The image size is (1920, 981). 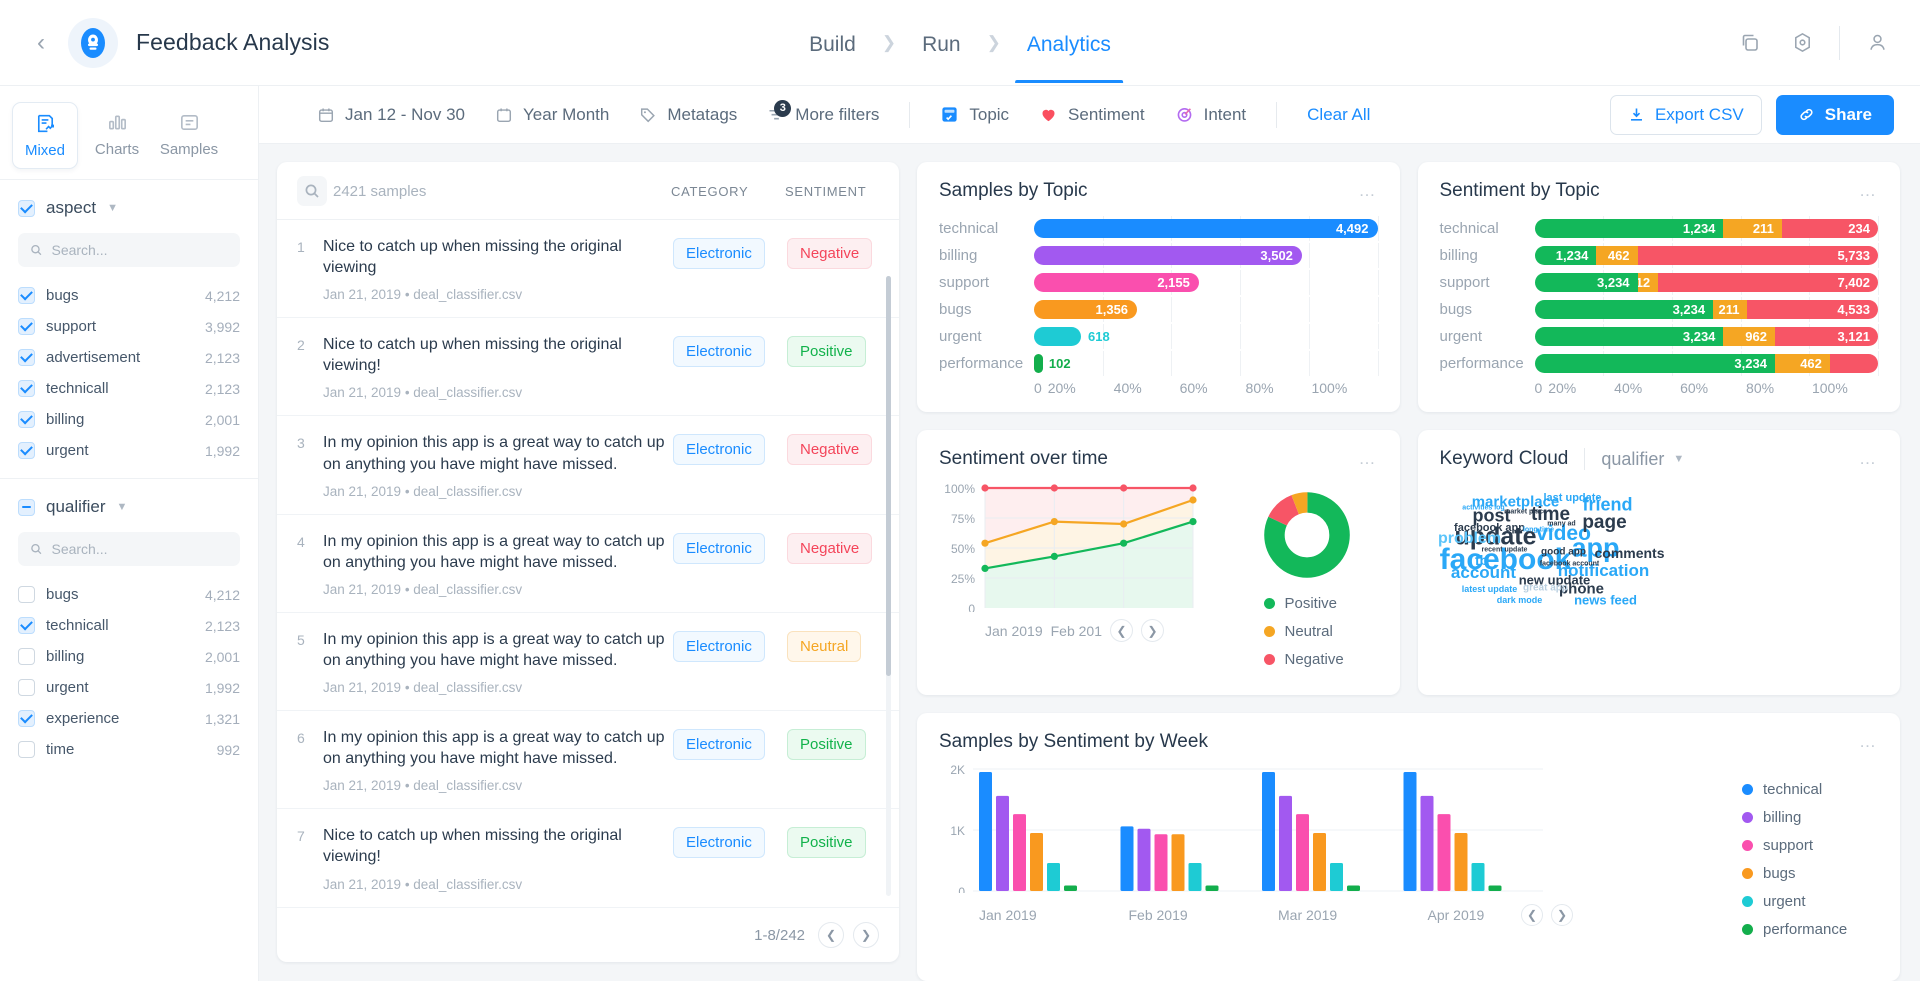 What do you see at coordinates (1538, 530) in the screenshot?
I see `keyword: long time` at bounding box center [1538, 530].